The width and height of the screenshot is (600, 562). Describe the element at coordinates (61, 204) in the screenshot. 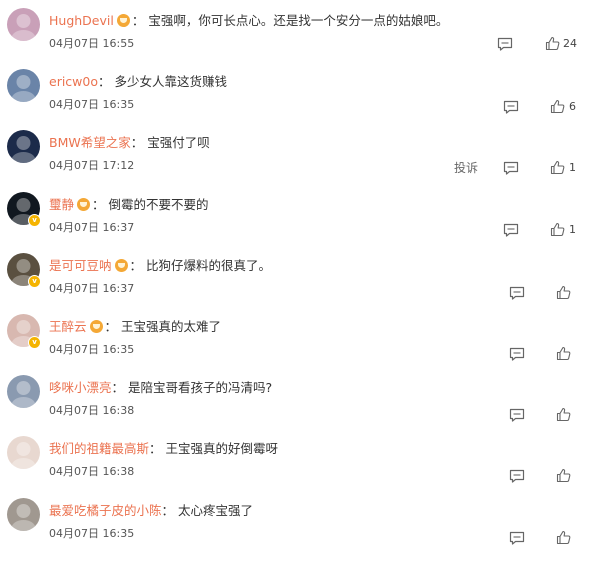

I see `username-link: 璽静` at that location.